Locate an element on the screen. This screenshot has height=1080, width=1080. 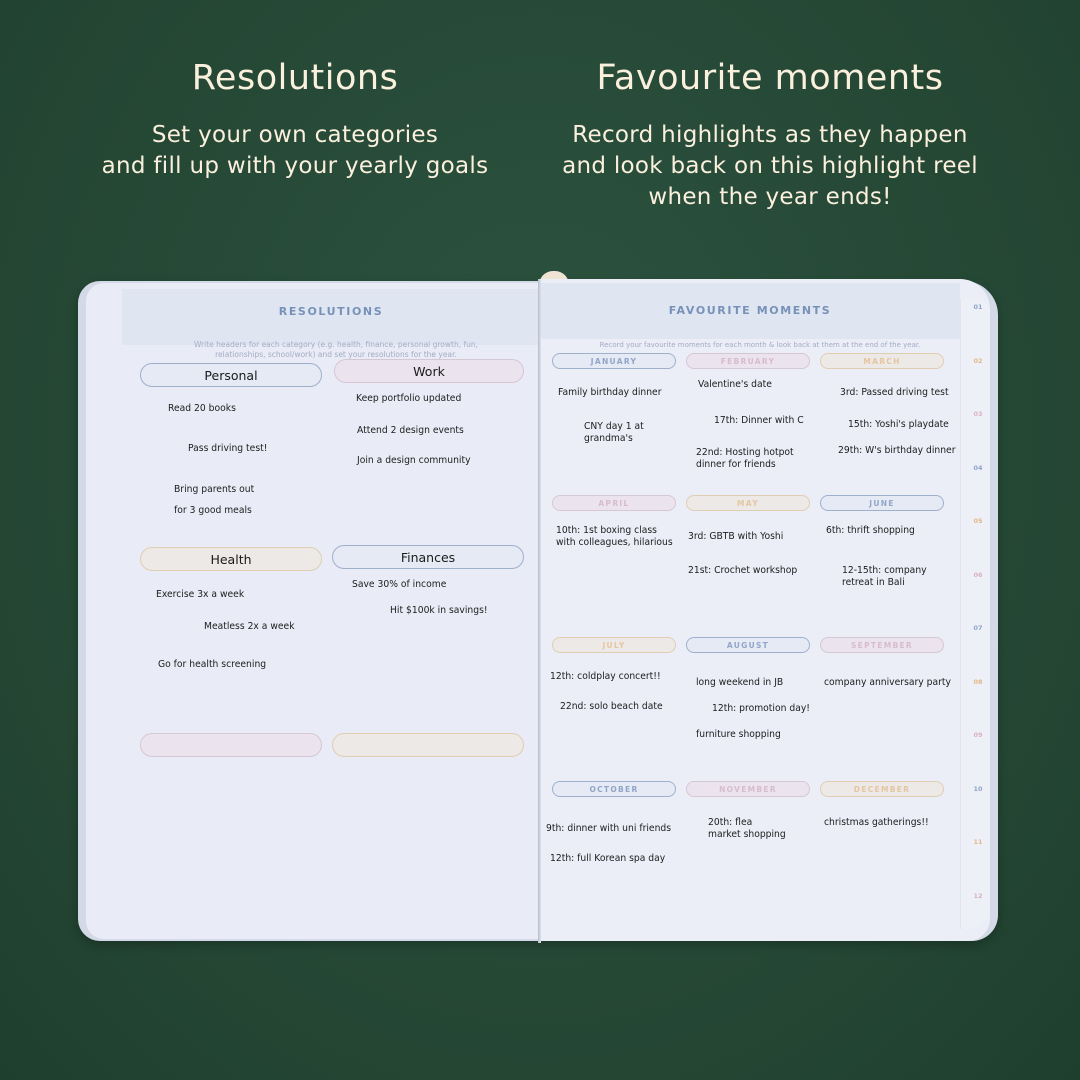
book-spine is located at coordinates (539, 611).